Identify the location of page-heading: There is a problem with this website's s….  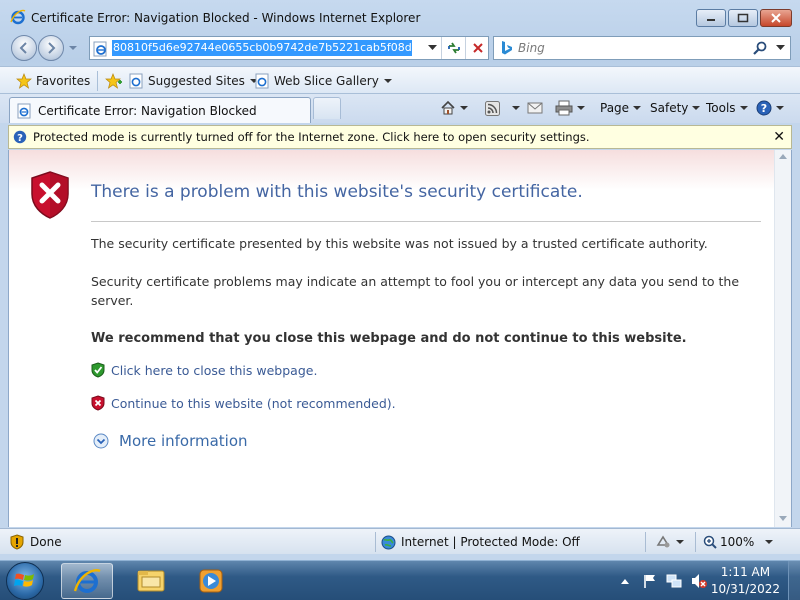
(337, 192).